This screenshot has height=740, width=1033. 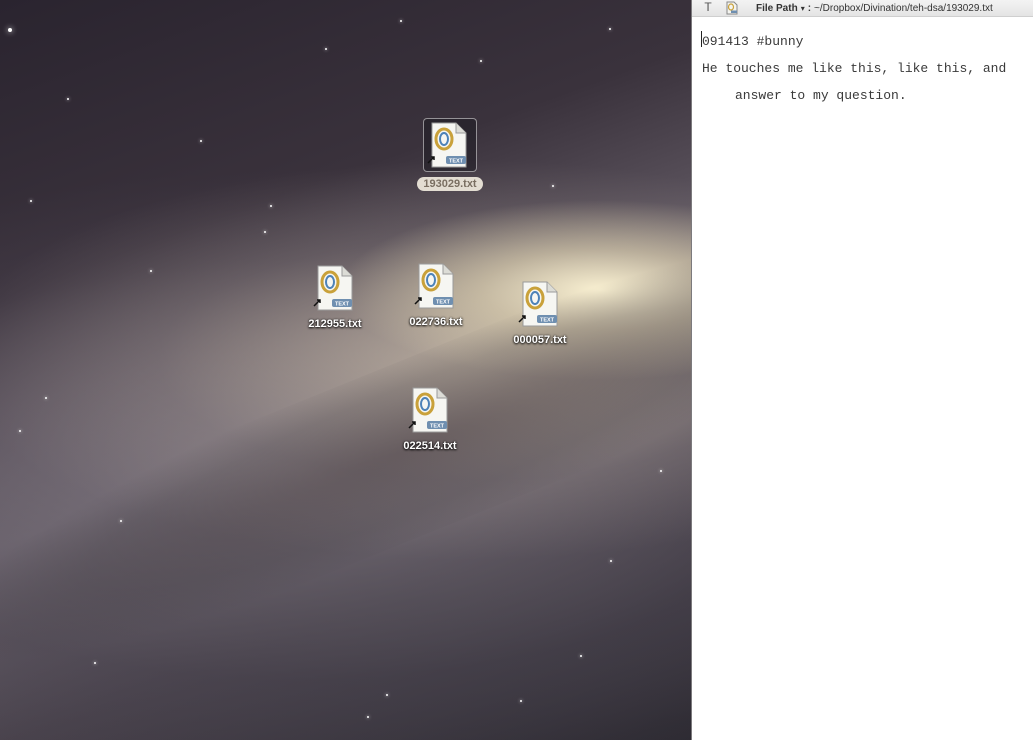 What do you see at coordinates (803, 8) in the screenshot?
I see `chevron-down-icon: ▾` at bounding box center [803, 8].